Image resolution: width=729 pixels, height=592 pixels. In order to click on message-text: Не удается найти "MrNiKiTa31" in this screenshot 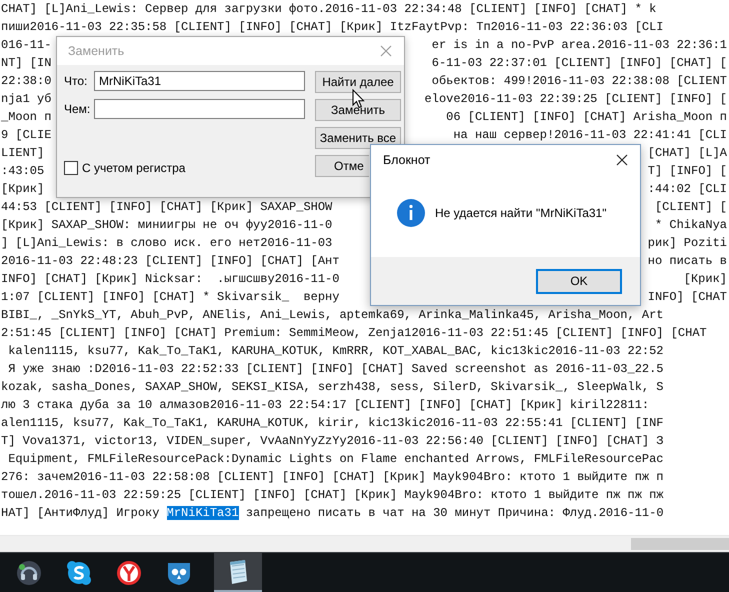, I will do `click(520, 213)`.